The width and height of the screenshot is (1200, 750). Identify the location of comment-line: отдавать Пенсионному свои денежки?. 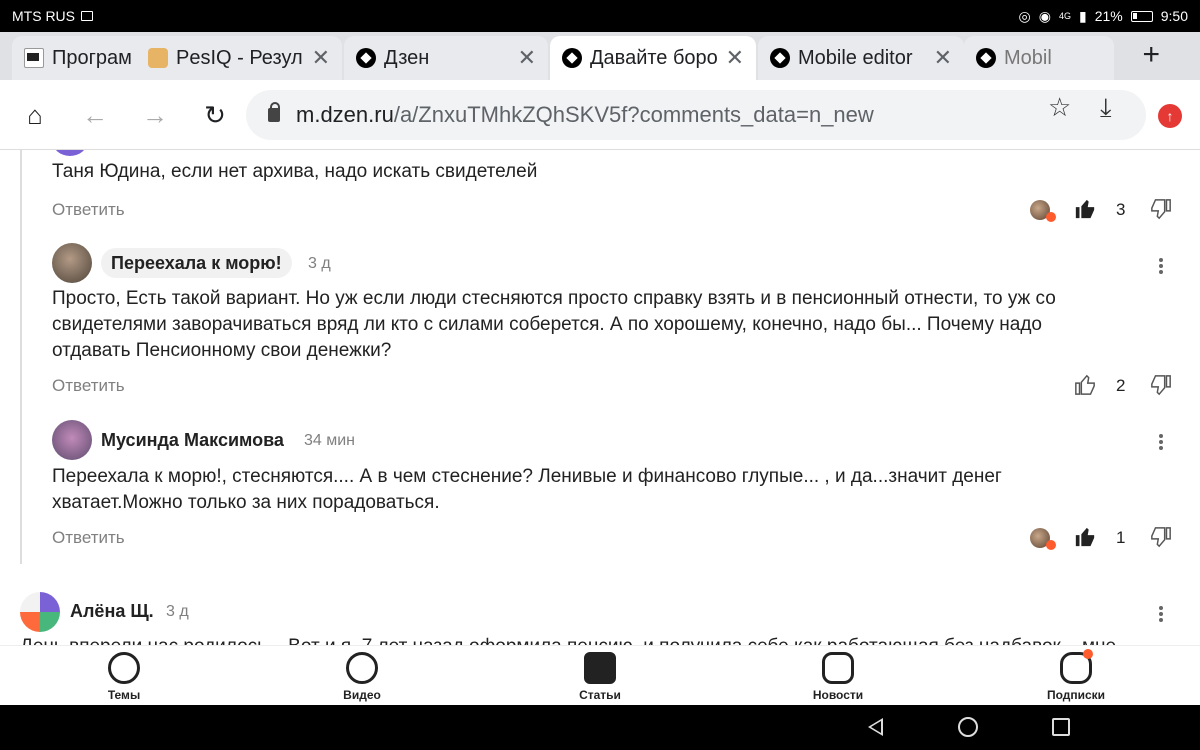
(222, 350).